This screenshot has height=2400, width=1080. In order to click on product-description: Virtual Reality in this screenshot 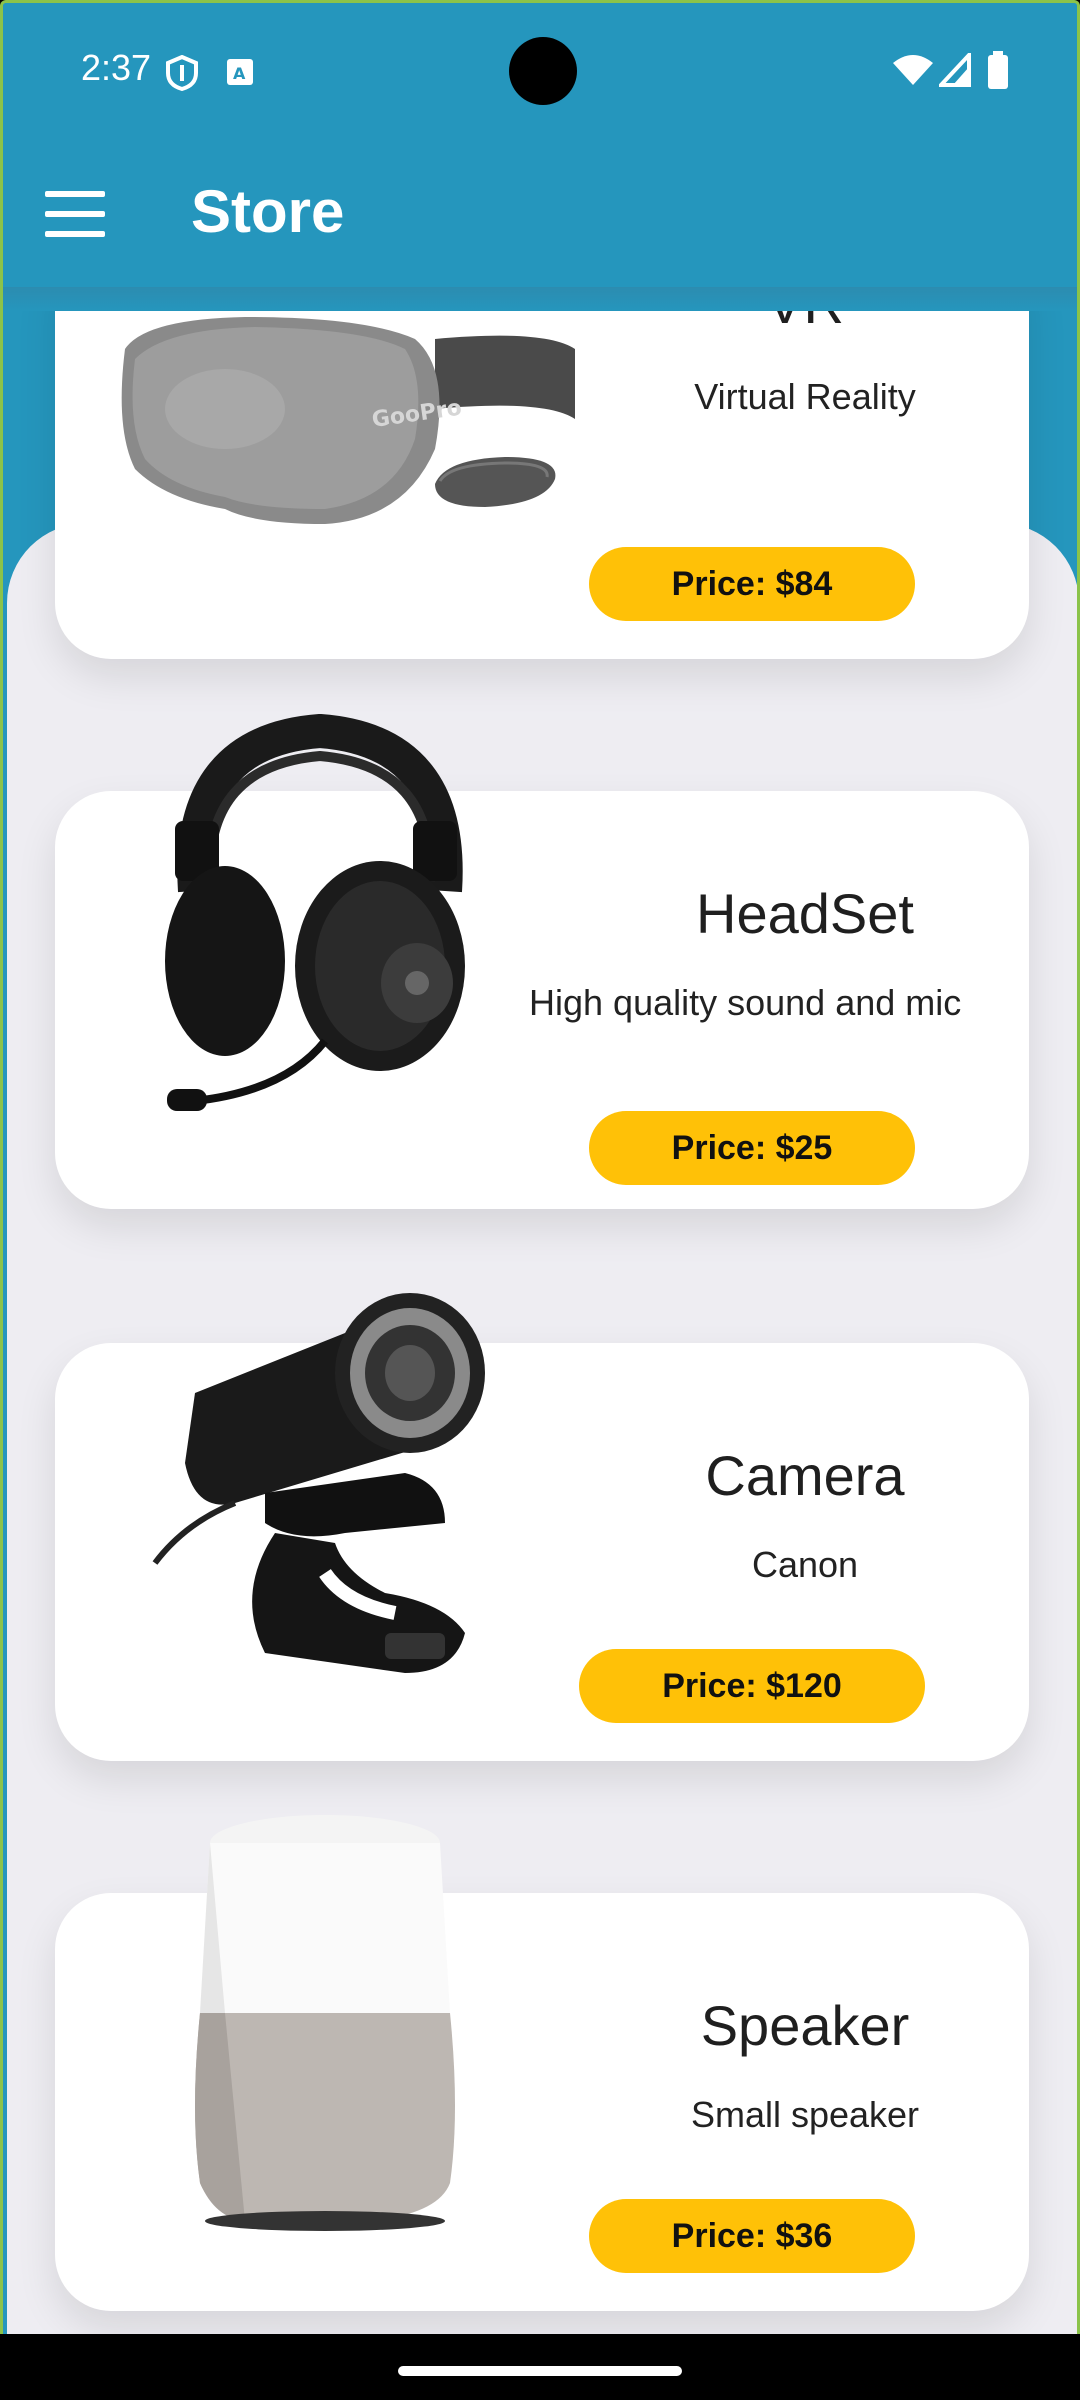, I will do `click(805, 396)`.